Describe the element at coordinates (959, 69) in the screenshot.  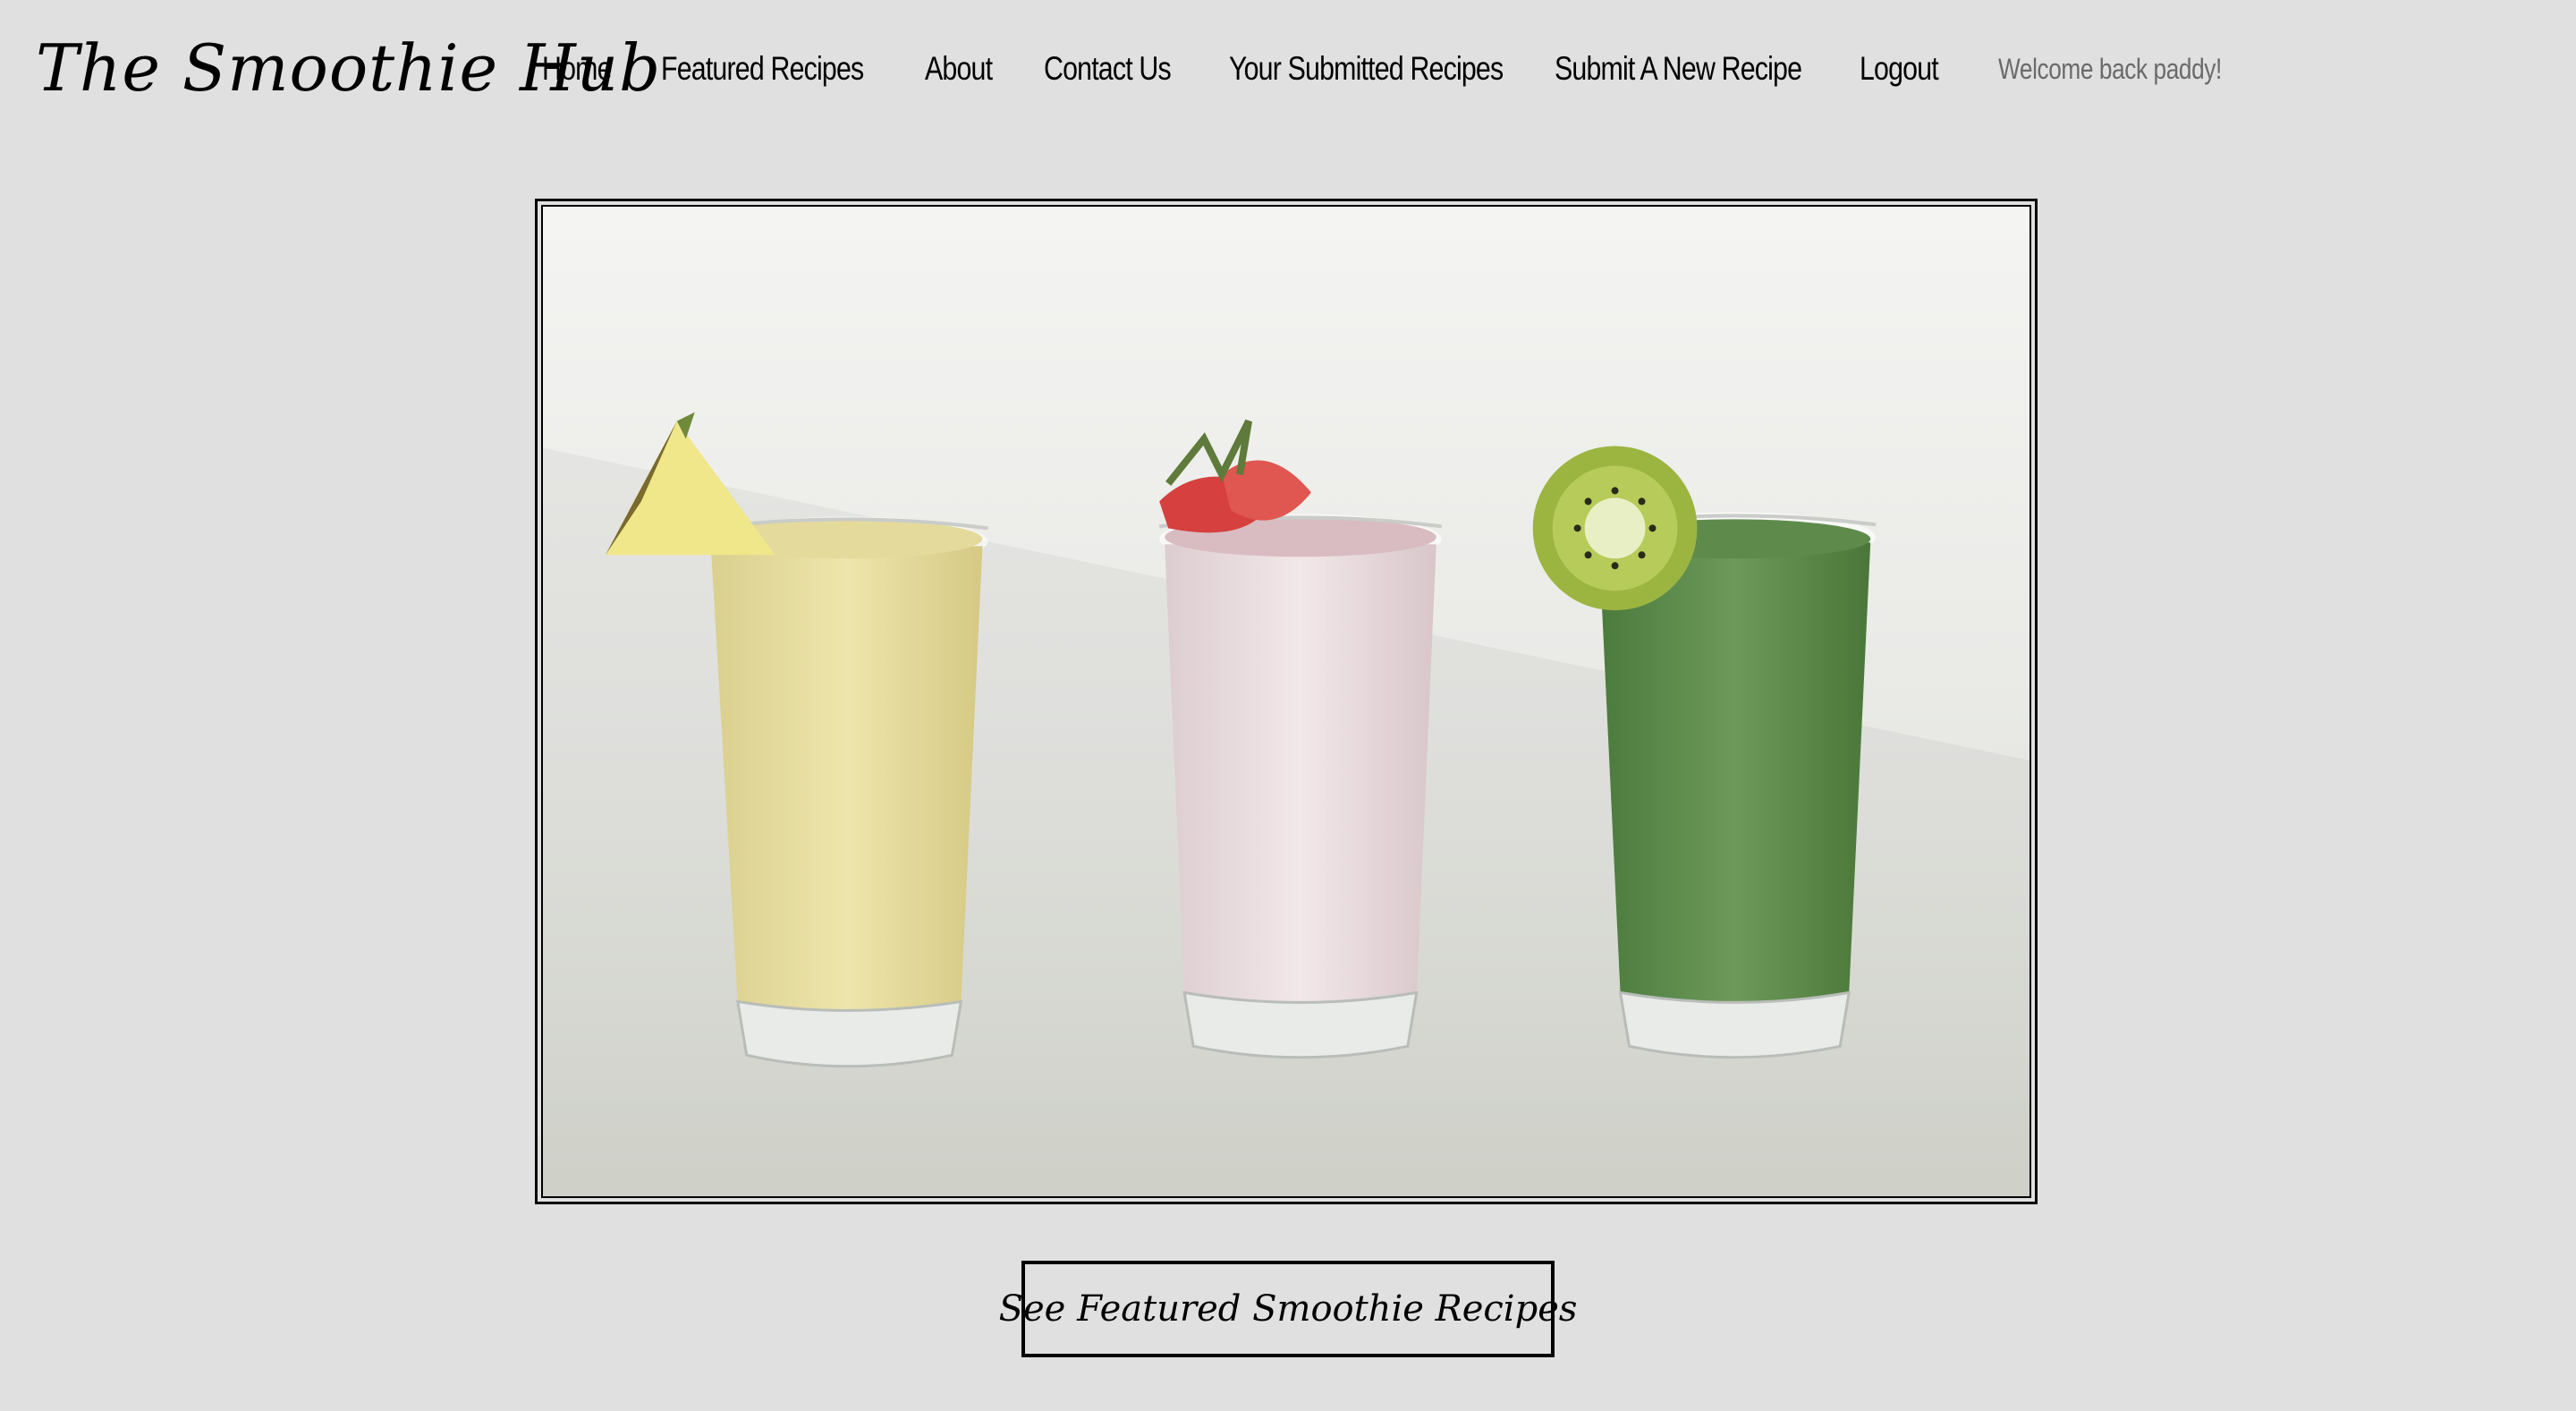
I see `nav-link-about: About` at that location.